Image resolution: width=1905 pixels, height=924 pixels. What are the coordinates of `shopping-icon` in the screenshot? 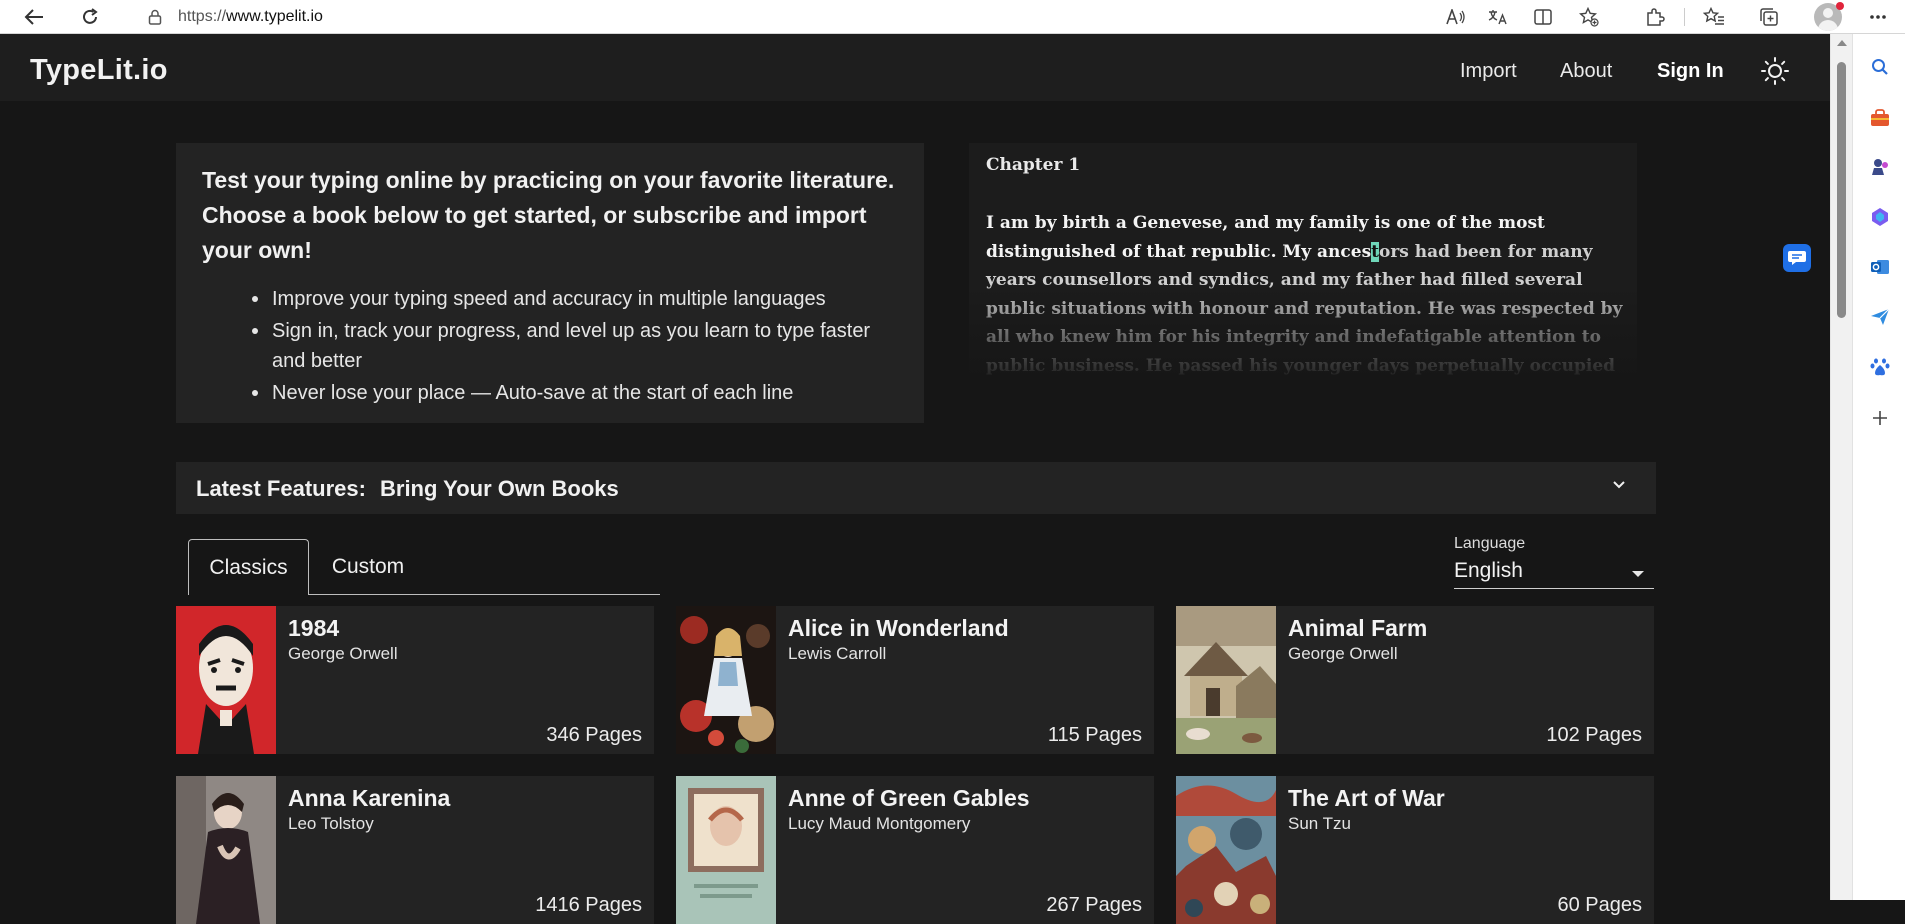 It's located at (1880, 118).